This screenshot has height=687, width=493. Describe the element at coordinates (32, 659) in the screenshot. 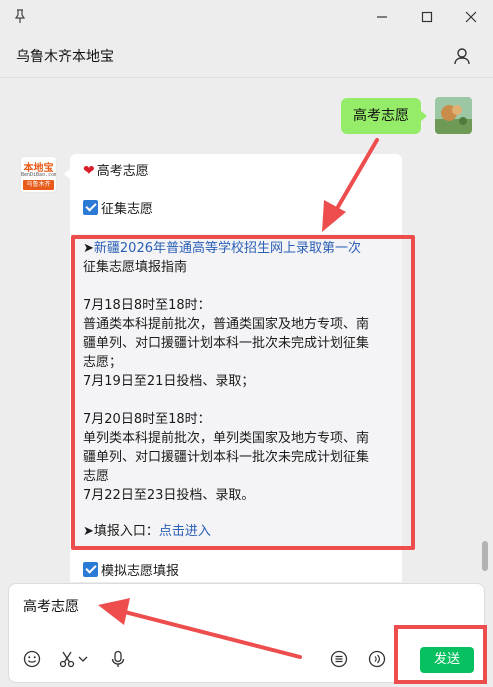

I see `emoji-icon` at that location.